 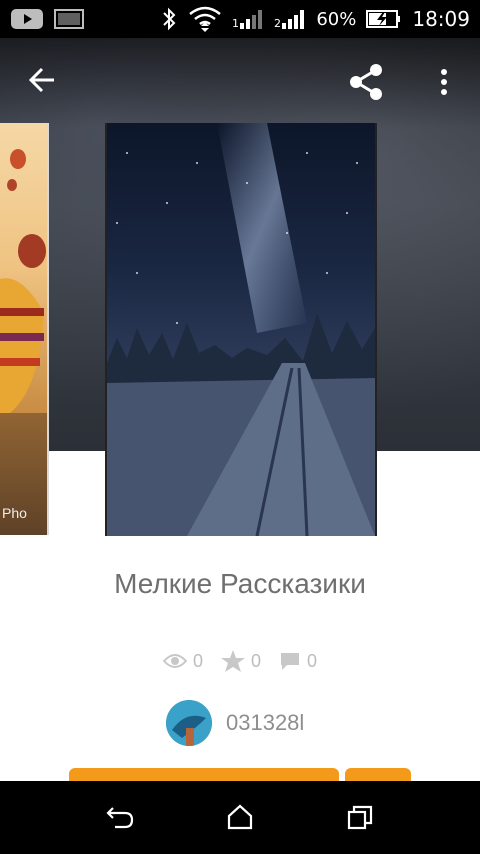 What do you see at coordinates (312, 660) in the screenshot?
I see `comments-count: 0` at bounding box center [312, 660].